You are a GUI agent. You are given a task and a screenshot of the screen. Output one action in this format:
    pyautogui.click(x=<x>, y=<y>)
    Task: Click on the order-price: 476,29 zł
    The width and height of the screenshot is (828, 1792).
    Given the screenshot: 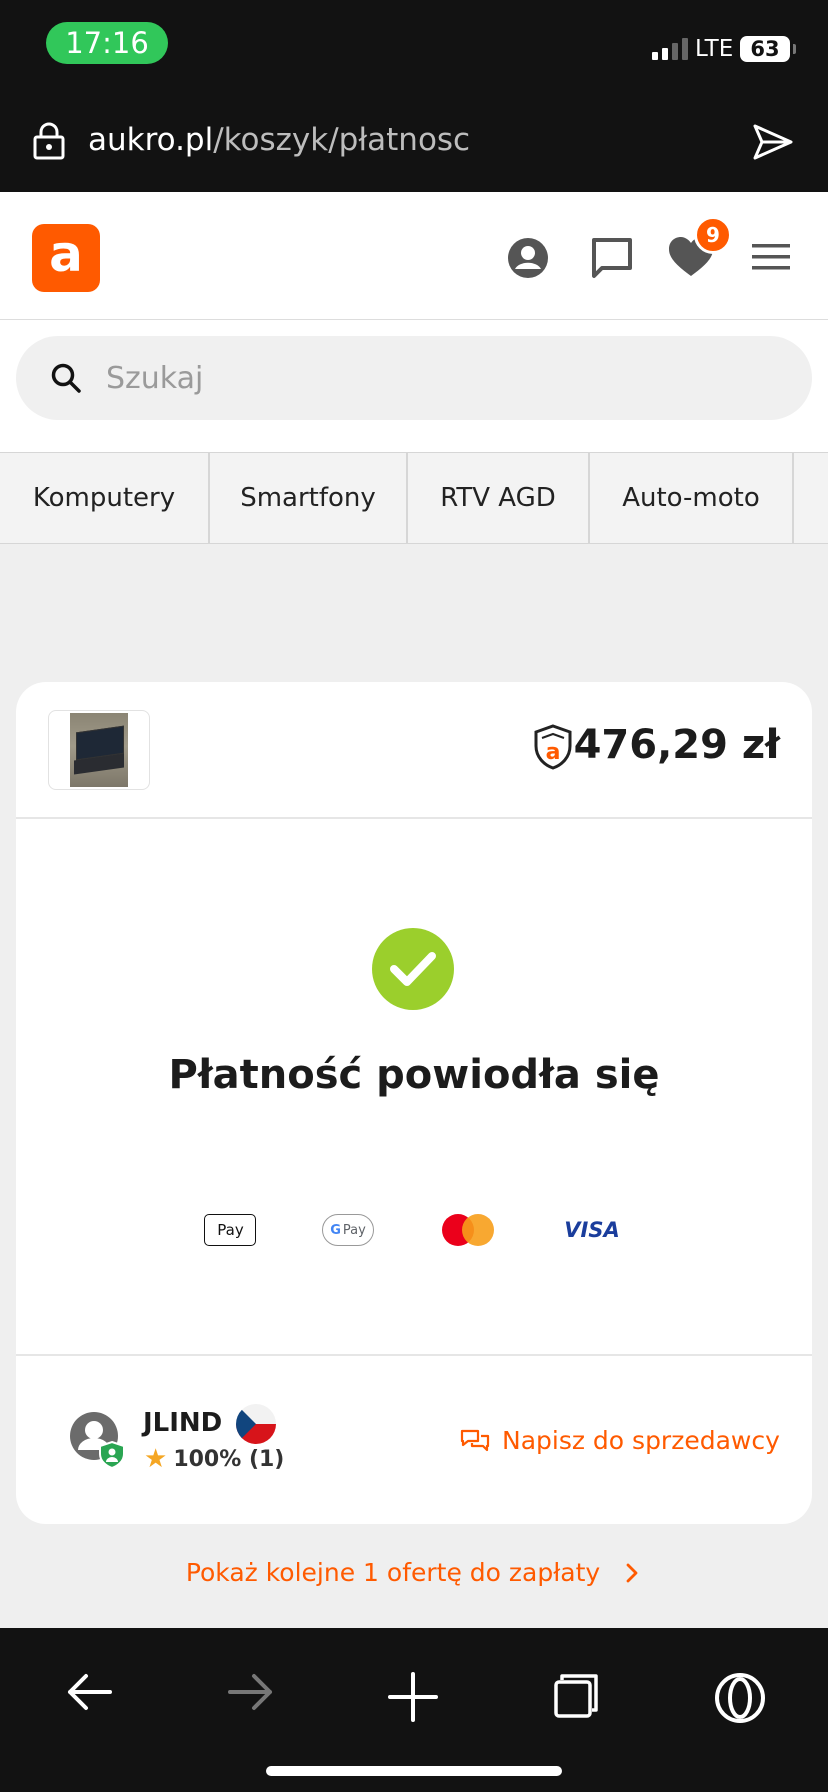 What is the action you would take?
    pyautogui.click(x=676, y=745)
    